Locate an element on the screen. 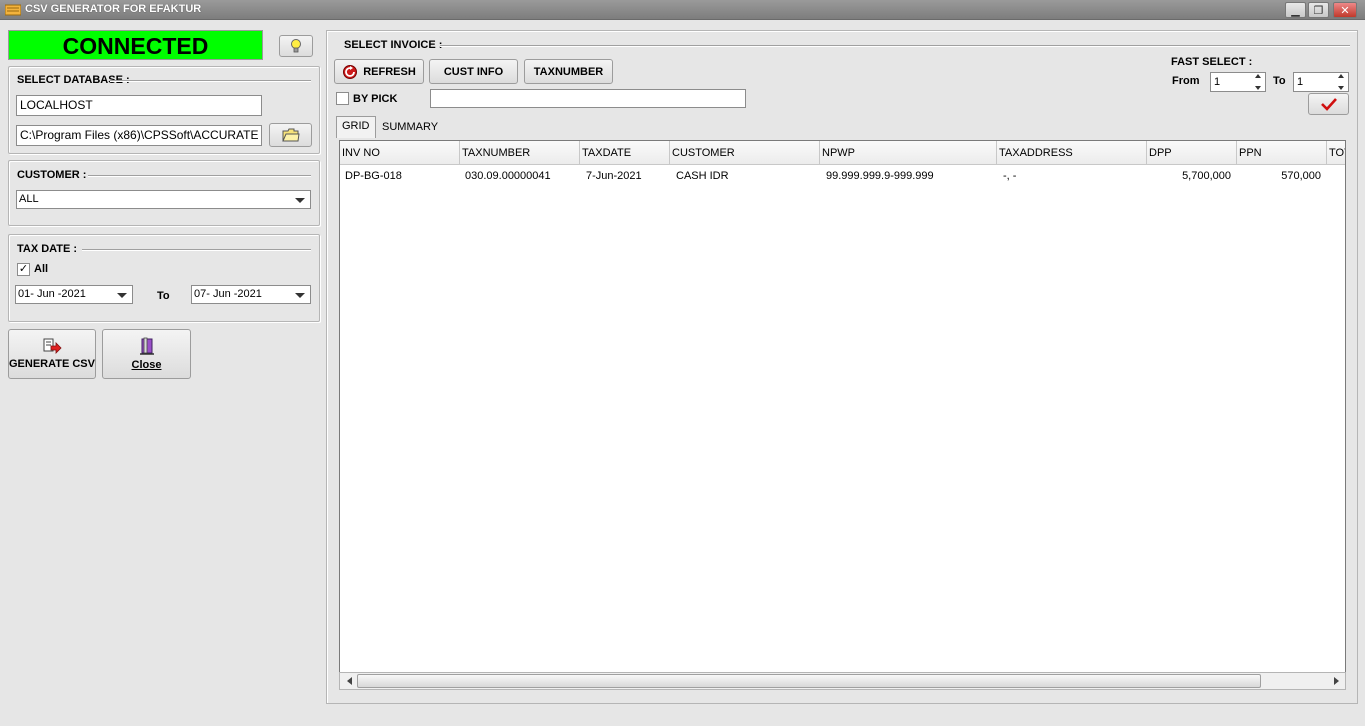 This screenshot has height=726, width=1365. refresh-label: REFRESH is located at coordinates (389, 71).